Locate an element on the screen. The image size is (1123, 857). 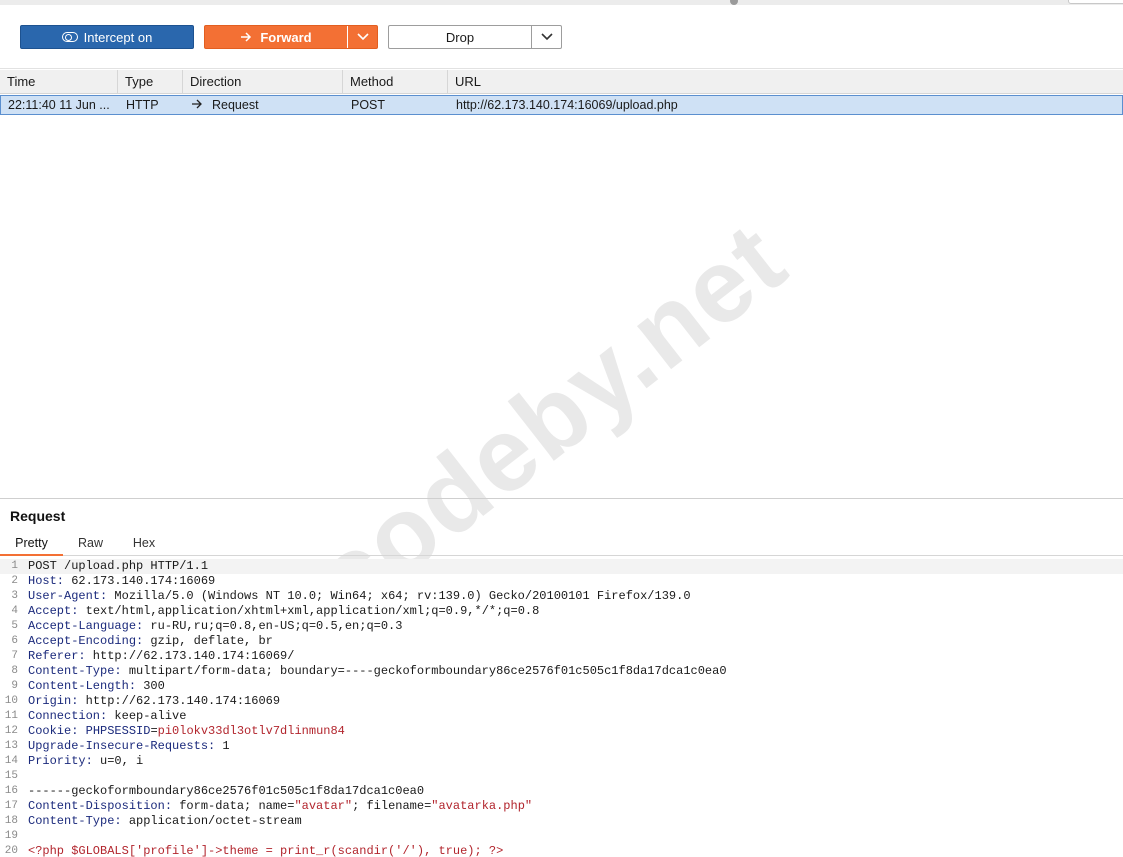
editor-line: 2 Host: 62.173.140.174:16069 is located at coordinates (113, 581).